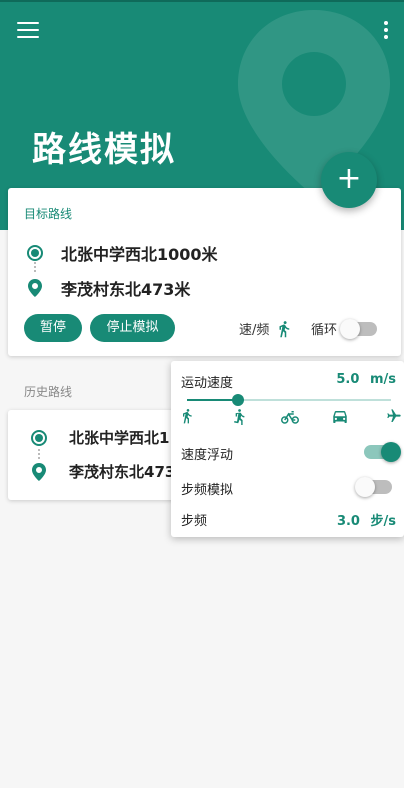 This screenshot has width=404, height=788. What do you see at coordinates (139, 254) in the screenshot?
I see `route-start-text: 北张中学西北1000米` at bounding box center [139, 254].